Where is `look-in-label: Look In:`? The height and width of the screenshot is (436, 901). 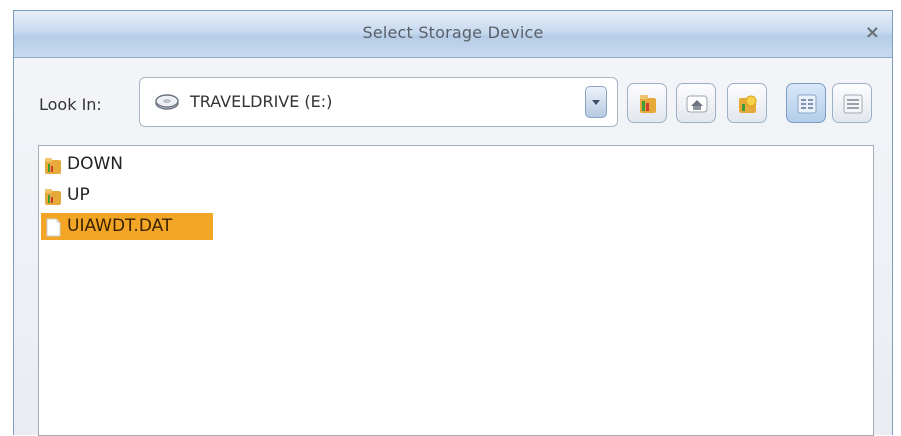 look-in-label: Look In: is located at coordinates (70, 104).